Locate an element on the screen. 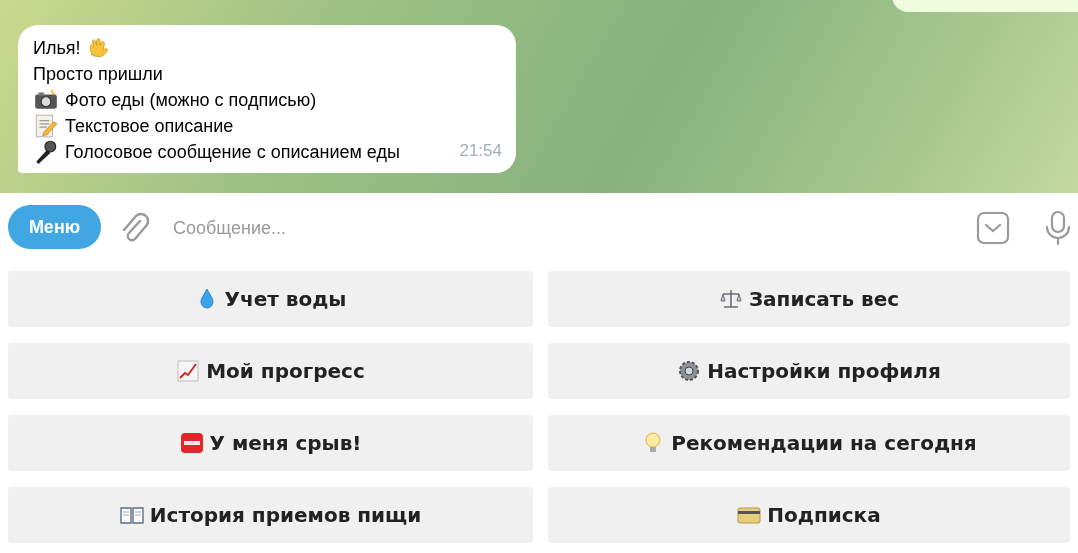 This screenshot has height=553, width=1078. gear-icon is located at coordinates (689, 371).